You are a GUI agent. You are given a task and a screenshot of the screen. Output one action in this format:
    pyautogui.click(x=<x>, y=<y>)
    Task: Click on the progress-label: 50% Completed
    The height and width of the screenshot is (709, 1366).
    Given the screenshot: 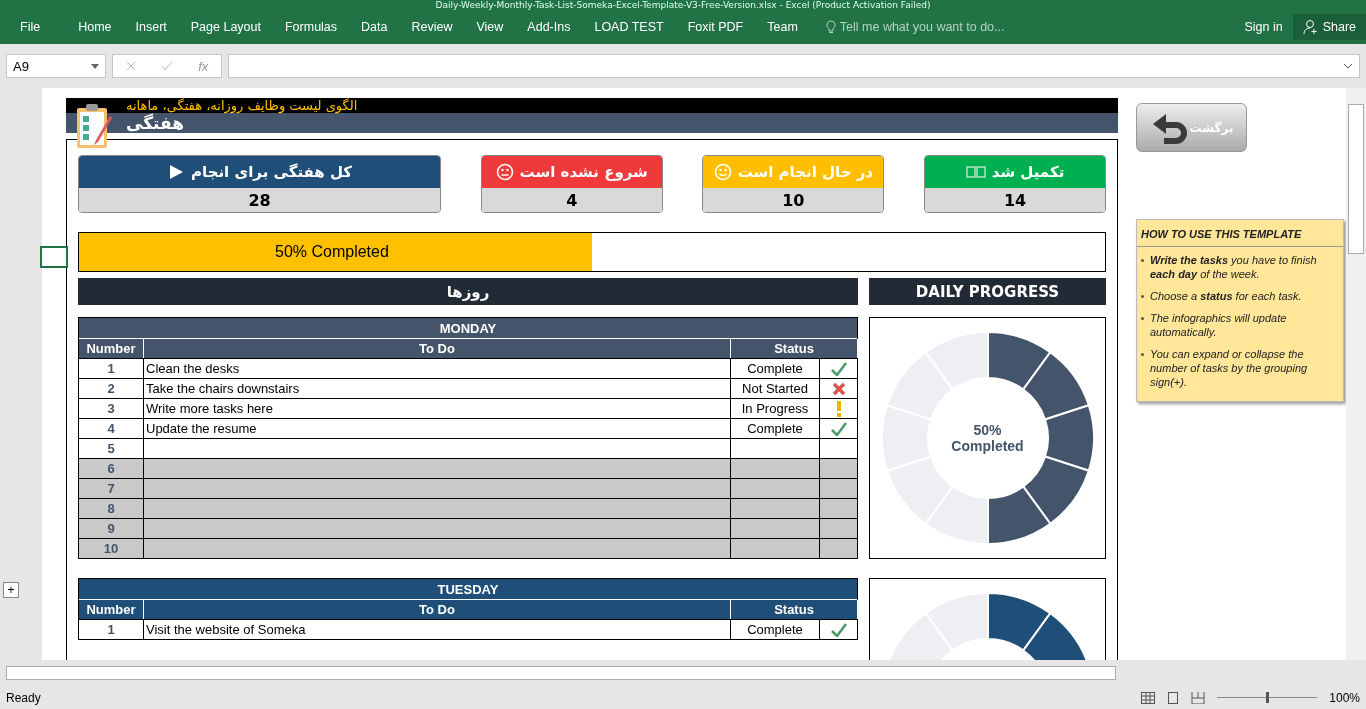 What is the action you would take?
    pyautogui.click(x=332, y=252)
    